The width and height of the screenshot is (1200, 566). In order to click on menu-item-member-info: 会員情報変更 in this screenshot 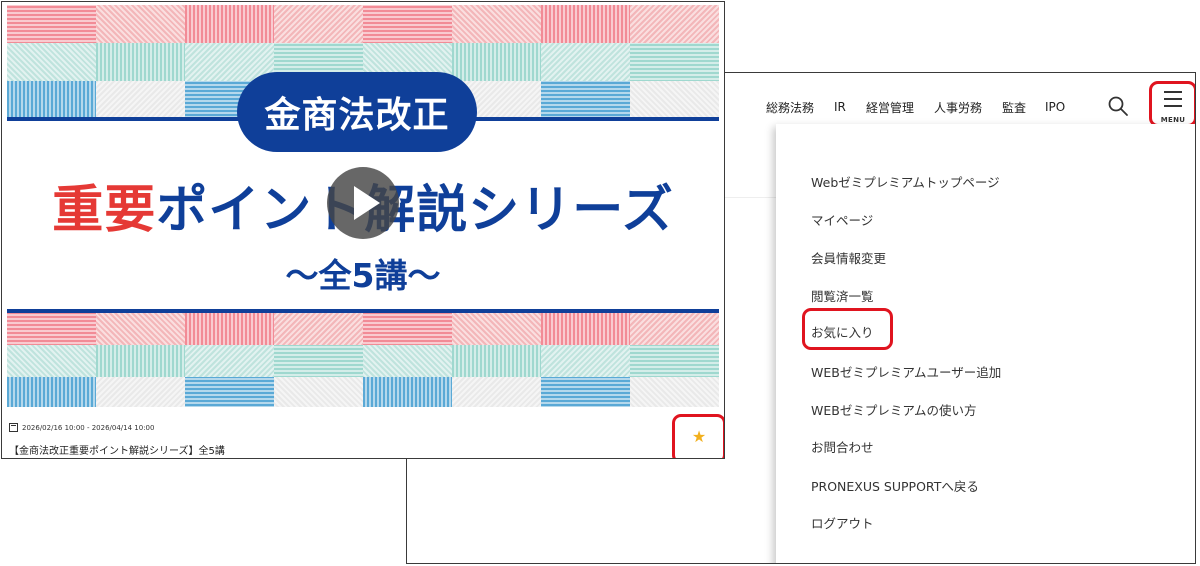, I will do `click(848, 257)`.